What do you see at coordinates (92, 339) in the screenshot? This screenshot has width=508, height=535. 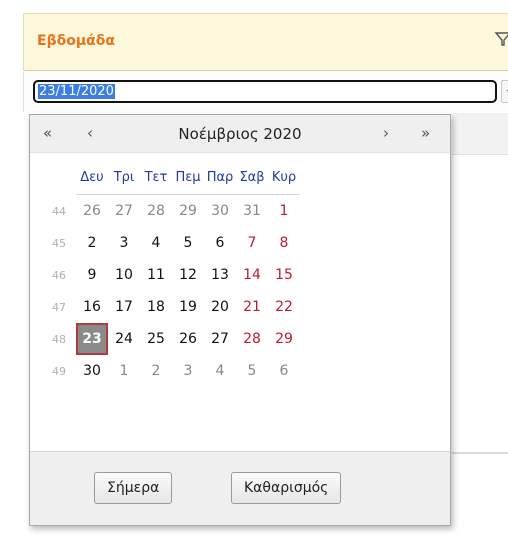 I see `day-cell-selected: 23` at bounding box center [92, 339].